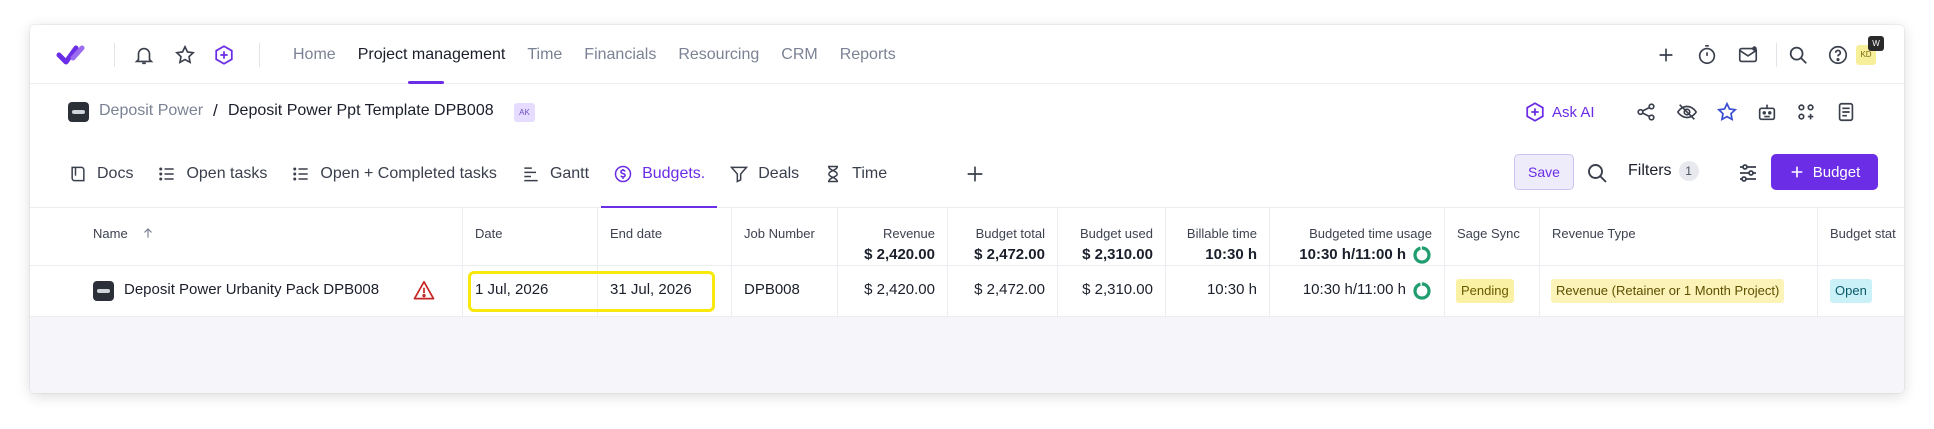 The image size is (1934, 429). I want to click on list-icon, so click(301, 174).